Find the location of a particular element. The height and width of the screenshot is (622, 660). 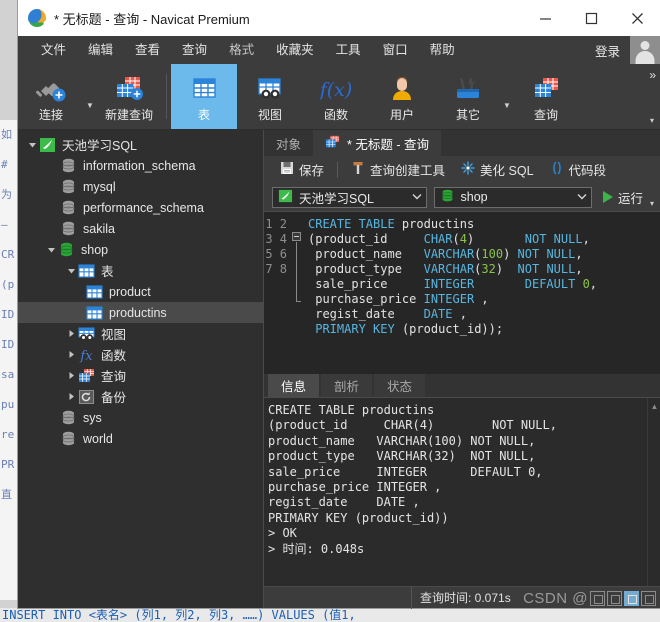

tree-item-backups-folder: 备份 is located at coordinates (140, 396).